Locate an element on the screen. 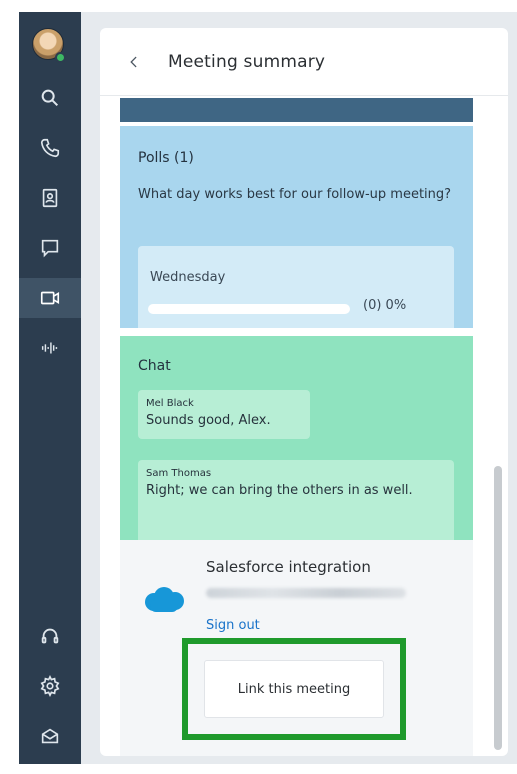  chevron-left-icon is located at coordinates (133, 61).